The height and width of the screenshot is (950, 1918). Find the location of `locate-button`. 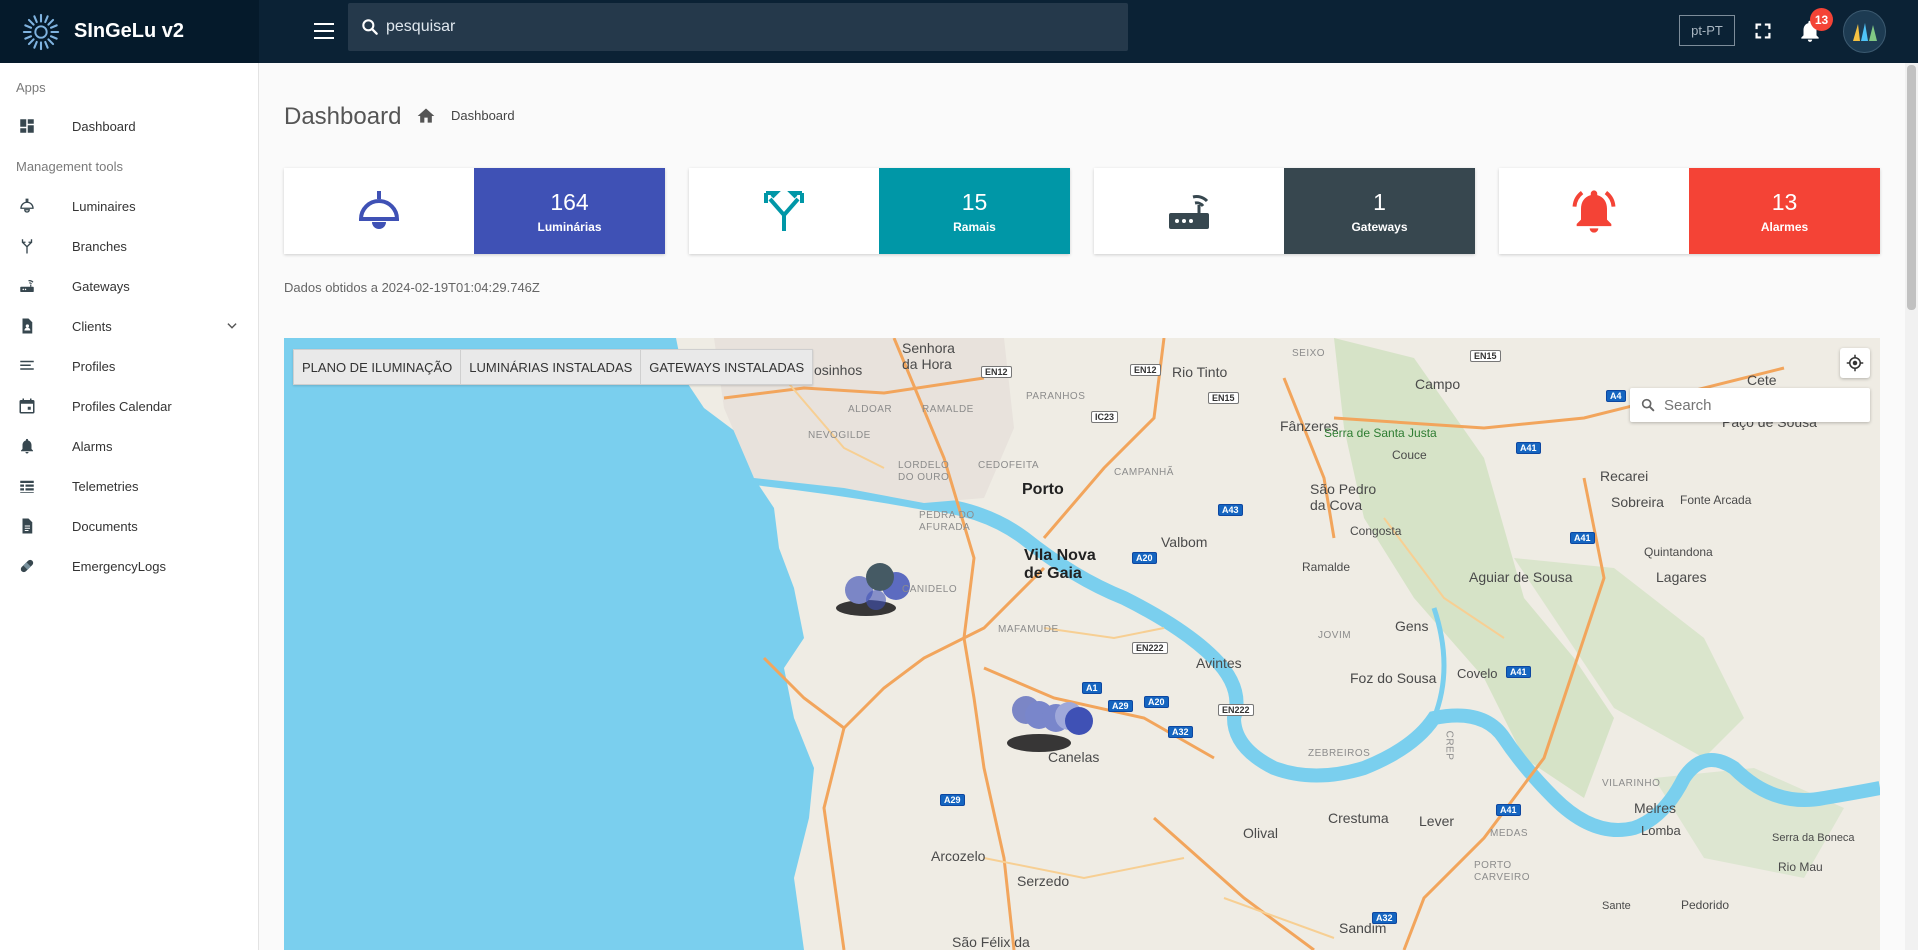

locate-button is located at coordinates (1855, 363).